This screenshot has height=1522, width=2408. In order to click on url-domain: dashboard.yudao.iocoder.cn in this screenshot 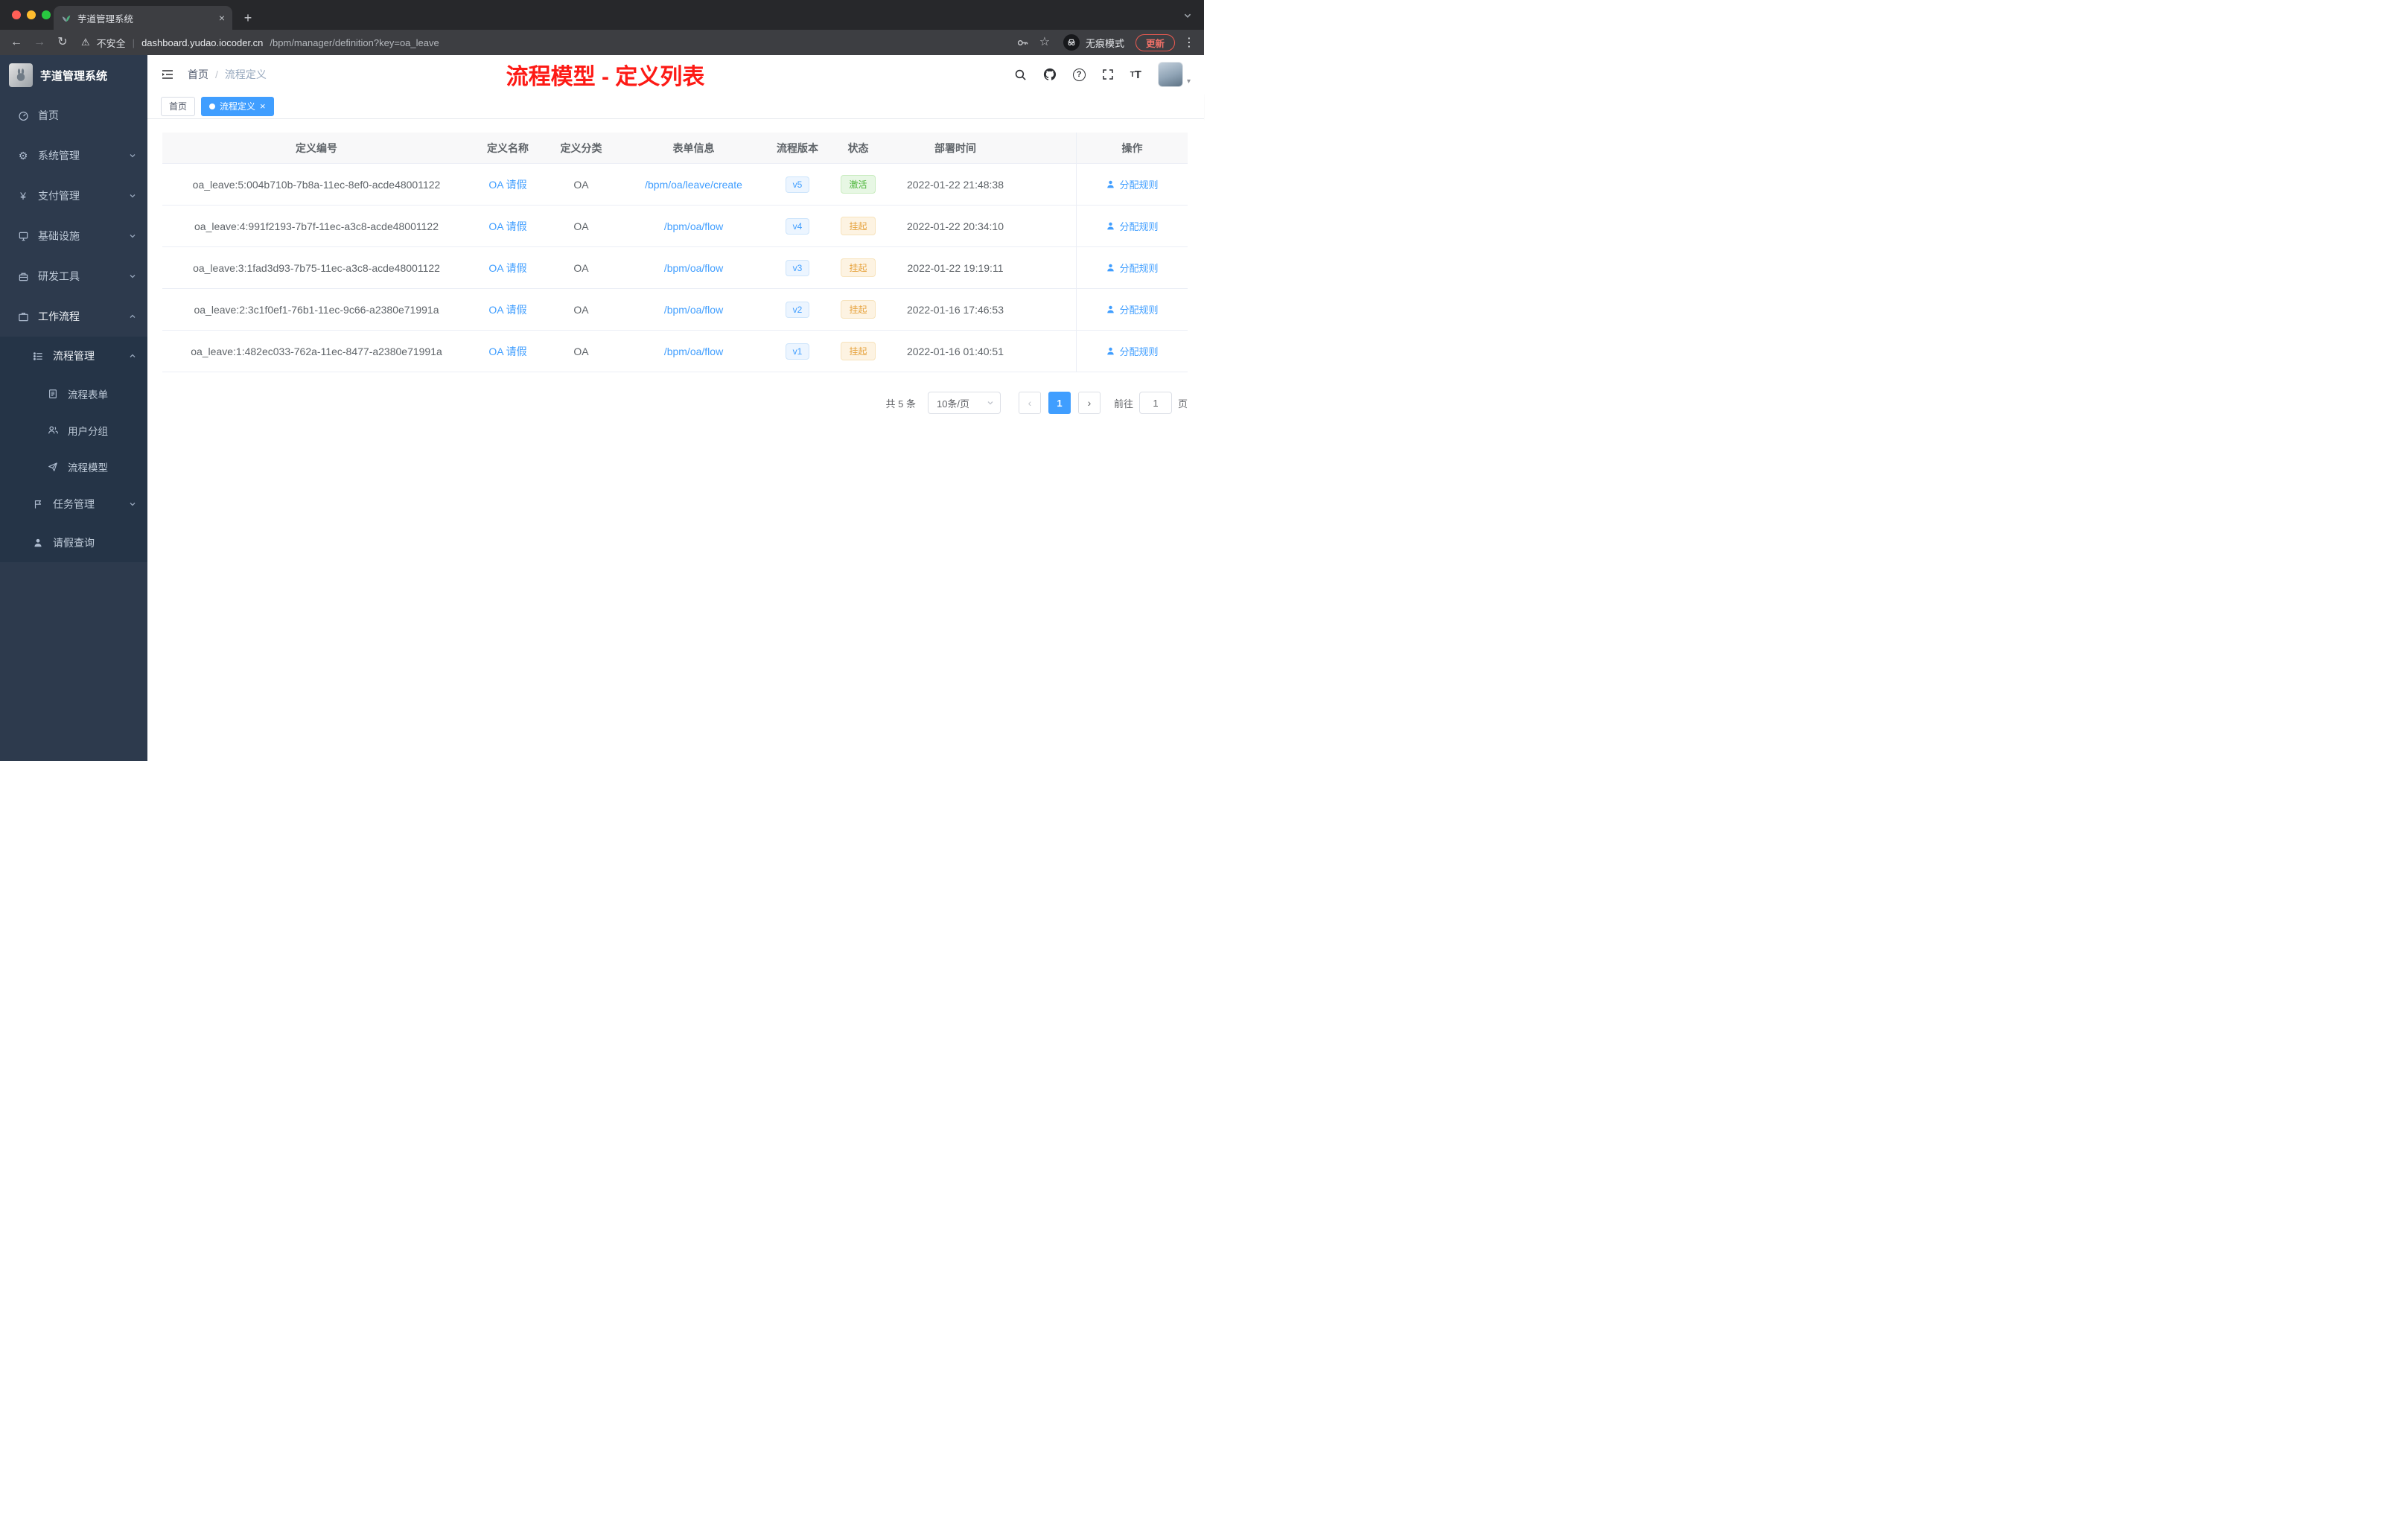, I will do `click(202, 42)`.